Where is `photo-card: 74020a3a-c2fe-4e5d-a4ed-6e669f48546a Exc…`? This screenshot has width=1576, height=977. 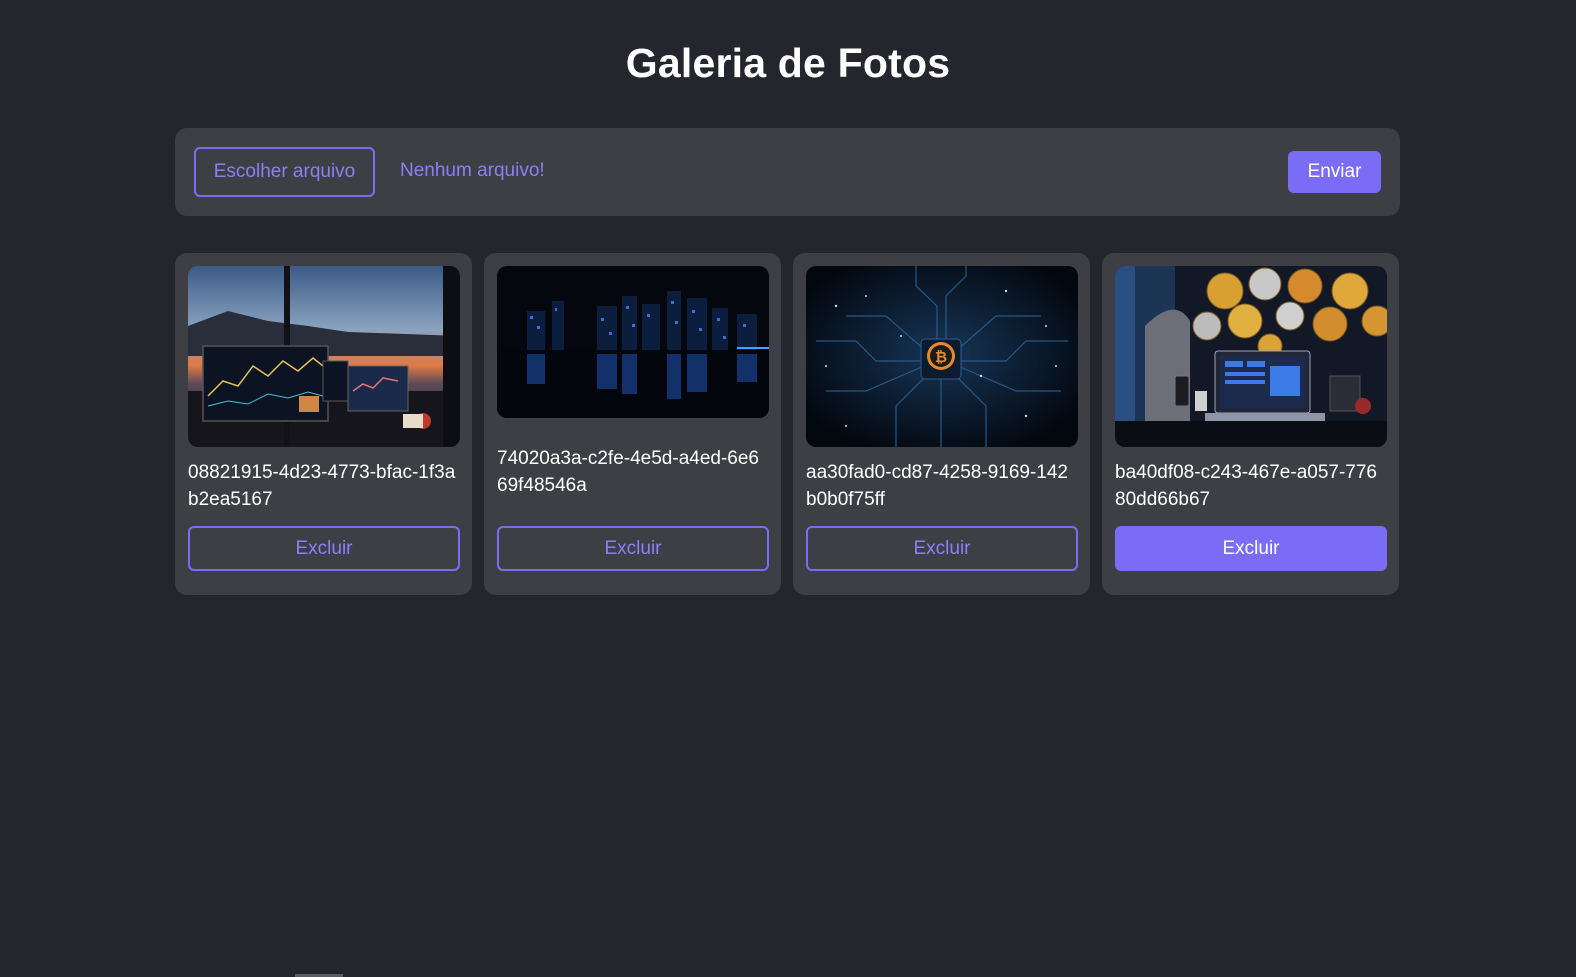 photo-card: 74020a3a-c2fe-4e5d-a4ed-6e669f48546a Exc… is located at coordinates (632, 424).